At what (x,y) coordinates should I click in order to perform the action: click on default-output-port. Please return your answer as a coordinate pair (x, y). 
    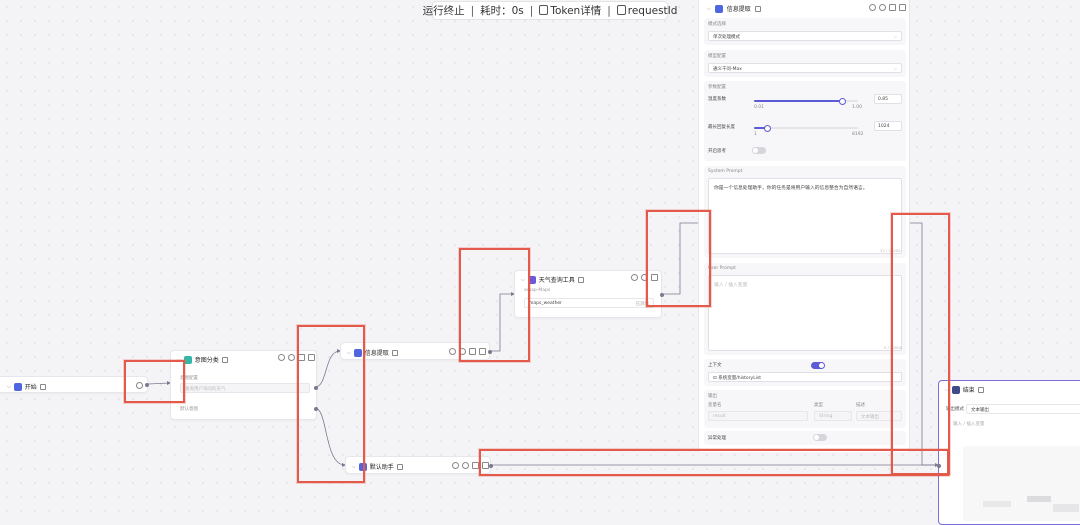
    Looking at the image, I should click on (316, 409).